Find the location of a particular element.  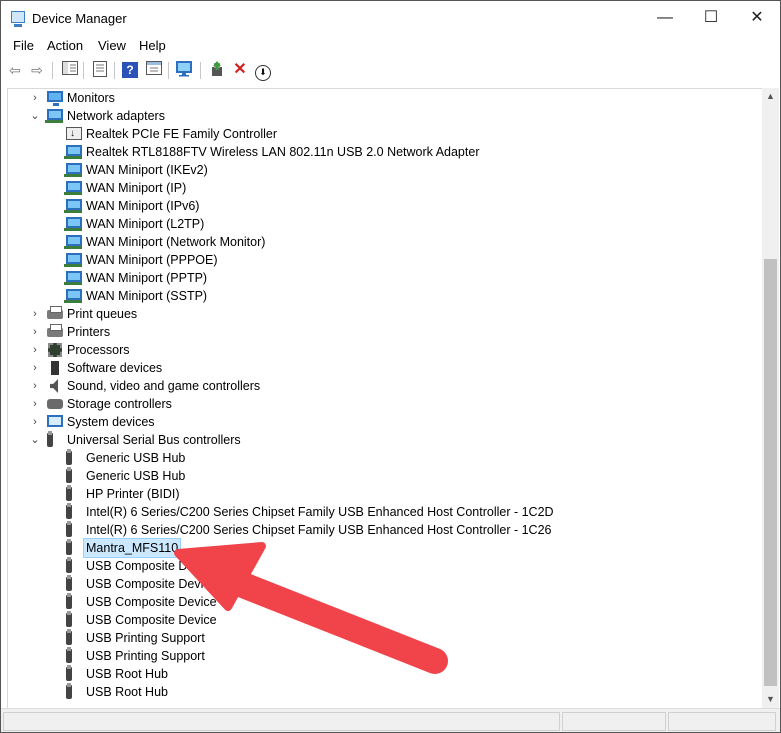

maximize-button: ☐ is located at coordinates (711, 18).